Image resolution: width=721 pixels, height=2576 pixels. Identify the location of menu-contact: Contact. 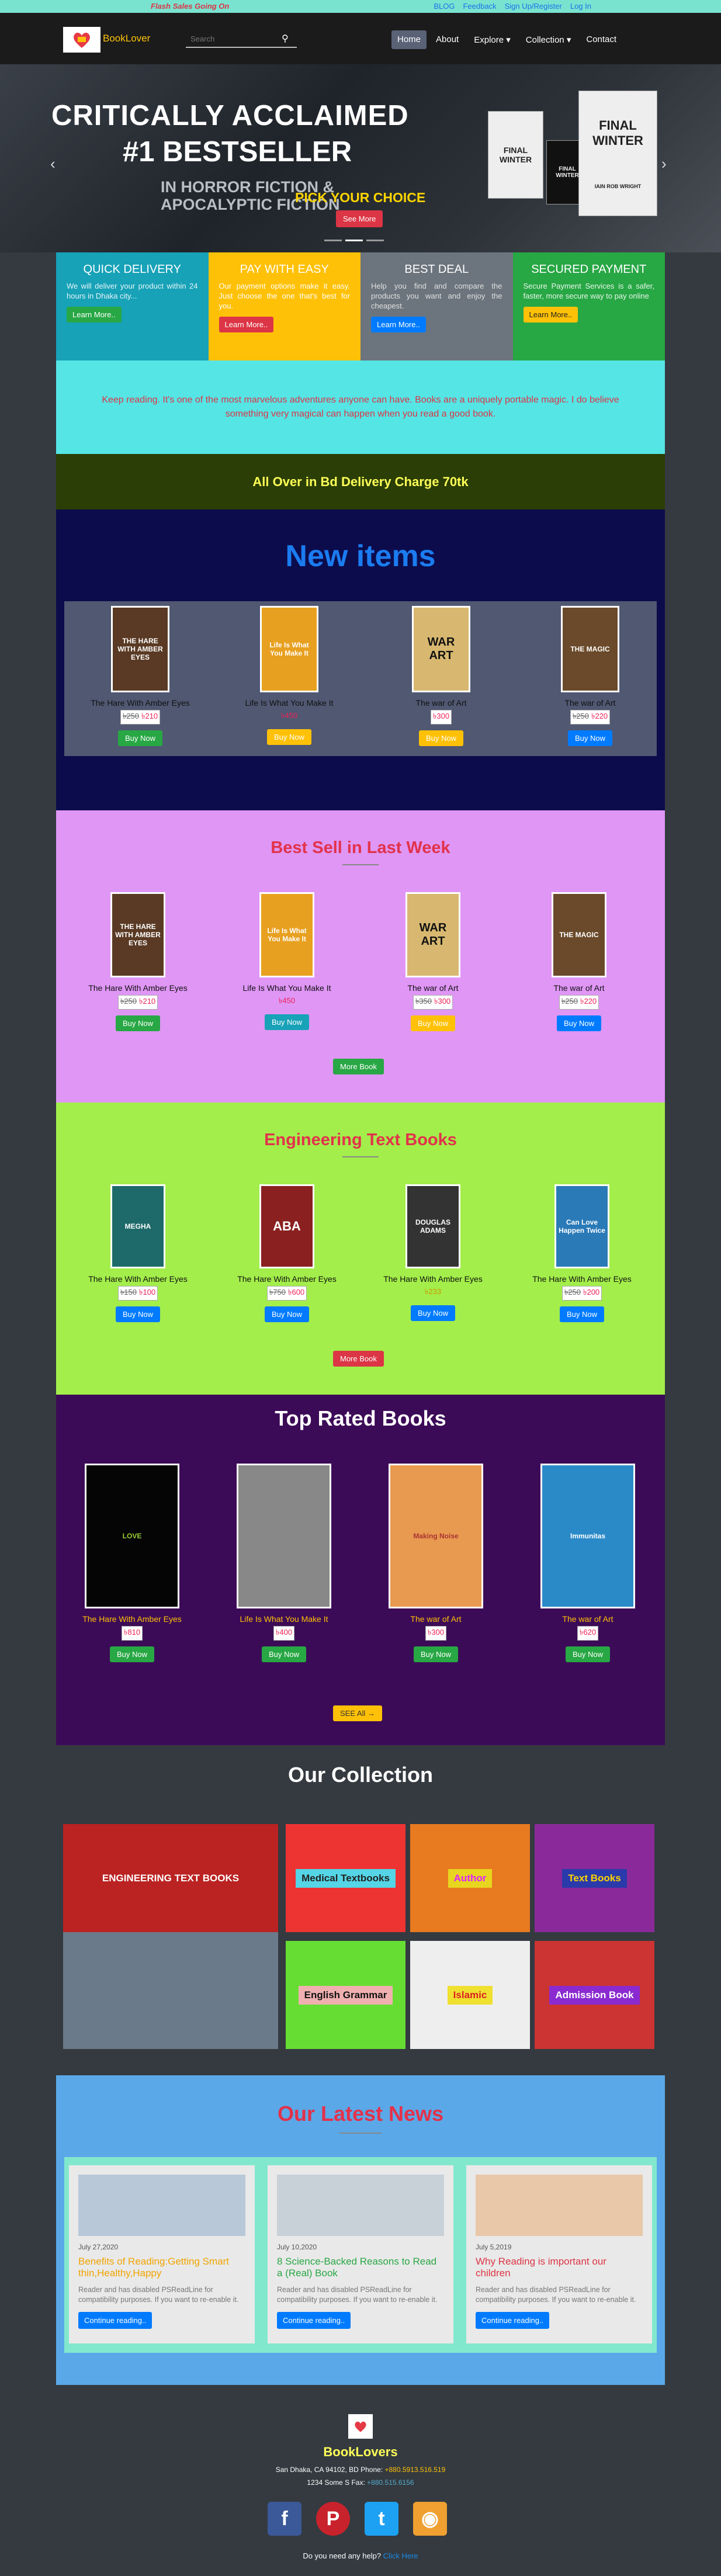
(601, 39).